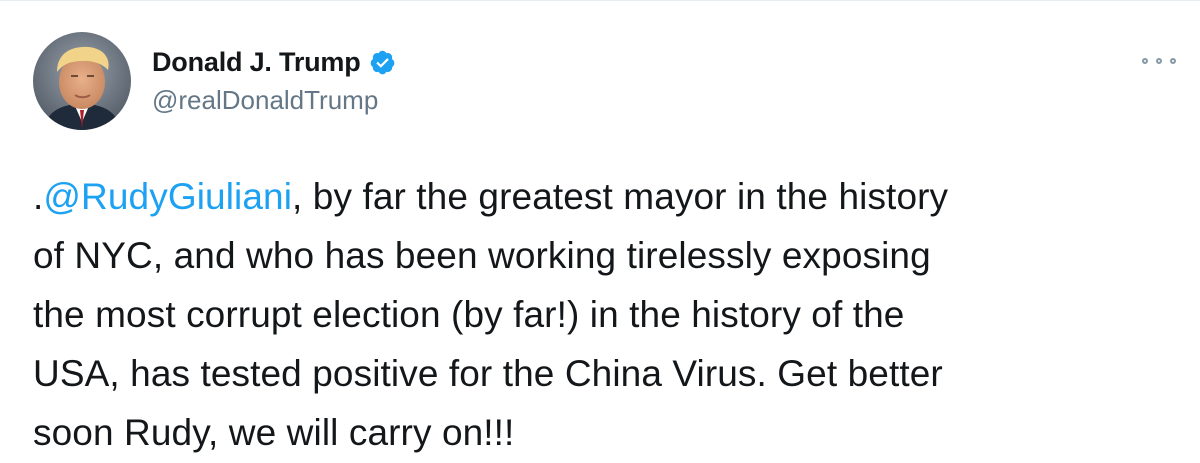 This screenshot has width=1200, height=463. Describe the element at coordinates (382, 62) in the screenshot. I see `verified-badge-icon` at that location.